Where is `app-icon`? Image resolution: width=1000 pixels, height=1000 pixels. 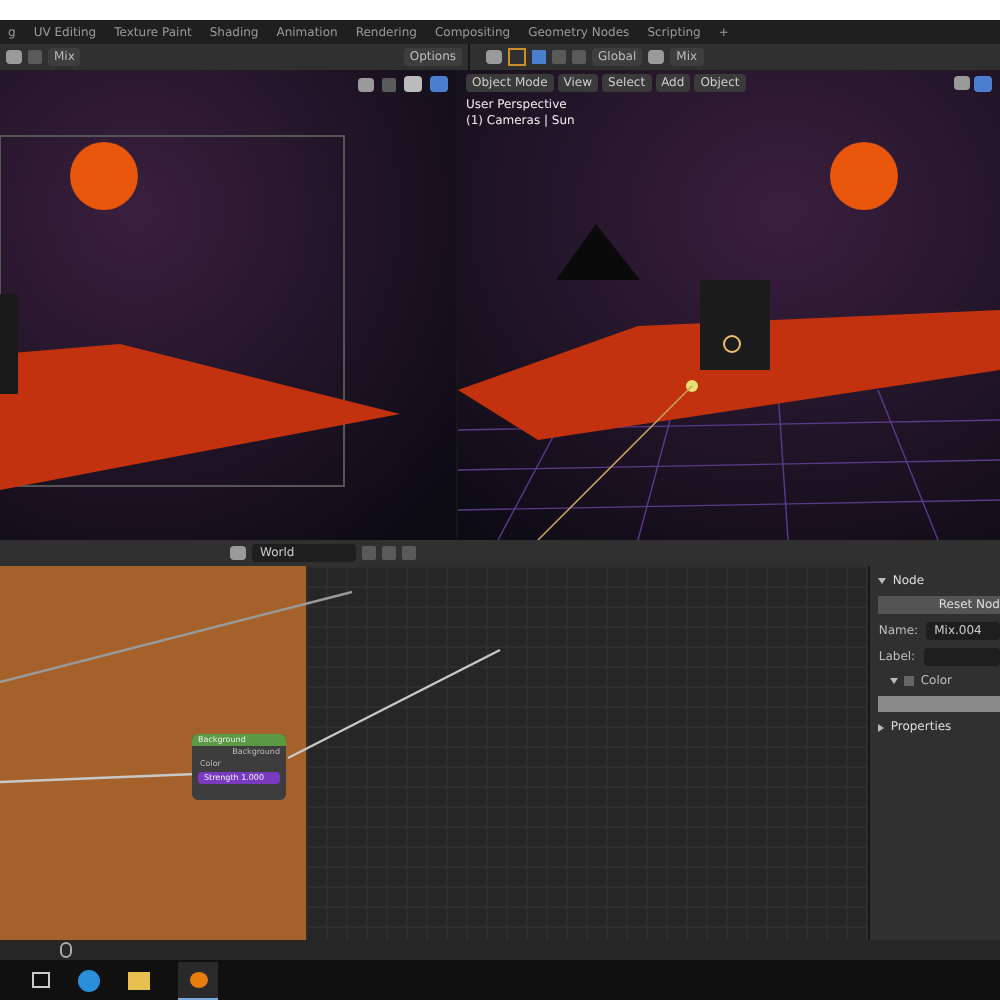 app-icon is located at coordinates (198, 980).